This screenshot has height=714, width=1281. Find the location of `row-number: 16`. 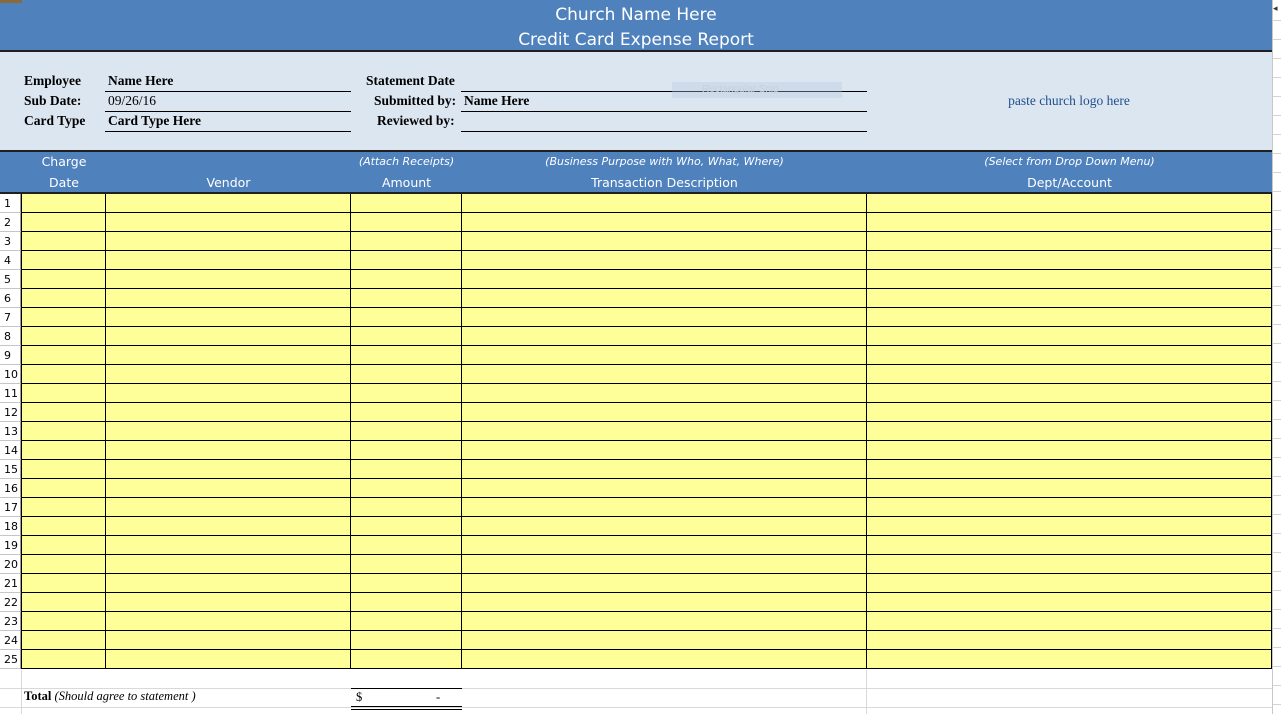

row-number: 16 is located at coordinates (10, 488).